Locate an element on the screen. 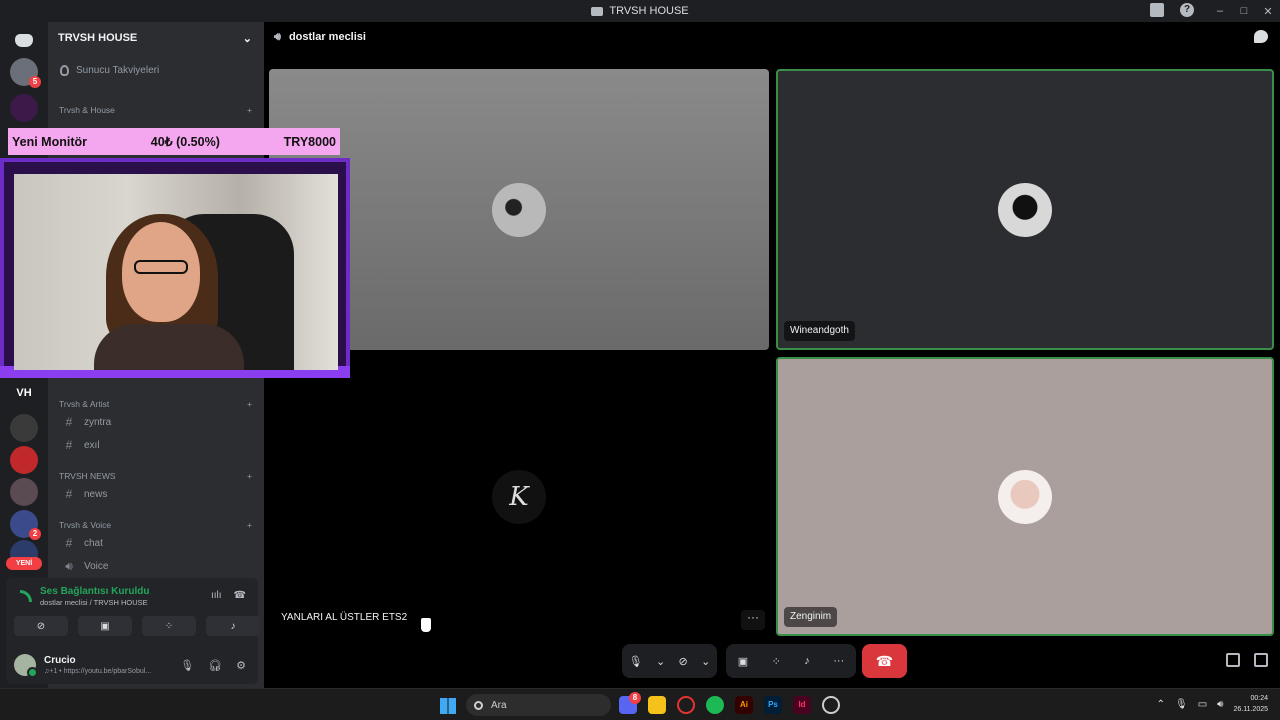 The image size is (1280, 720). file-explorer-icon is located at coordinates (657, 705).